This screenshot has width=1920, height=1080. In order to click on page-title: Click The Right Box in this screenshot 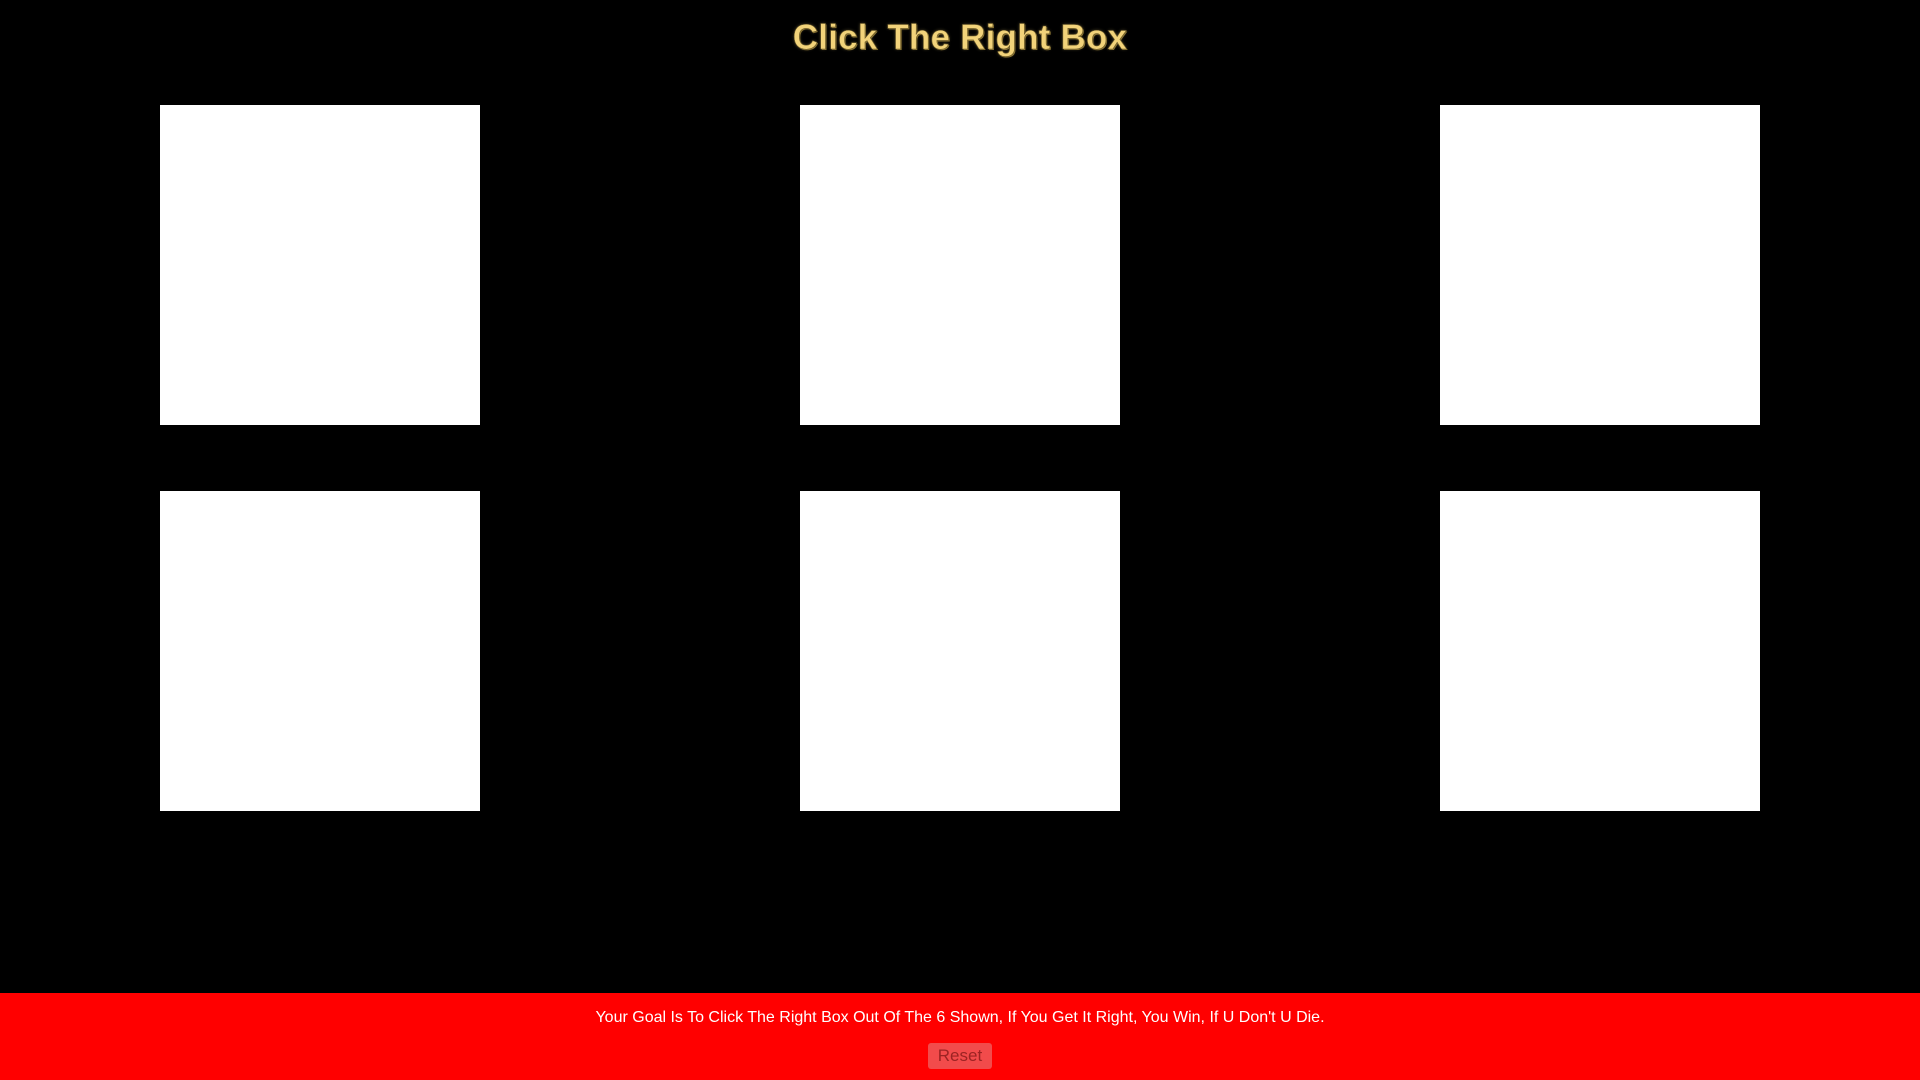, I will do `click(960, 38)`.